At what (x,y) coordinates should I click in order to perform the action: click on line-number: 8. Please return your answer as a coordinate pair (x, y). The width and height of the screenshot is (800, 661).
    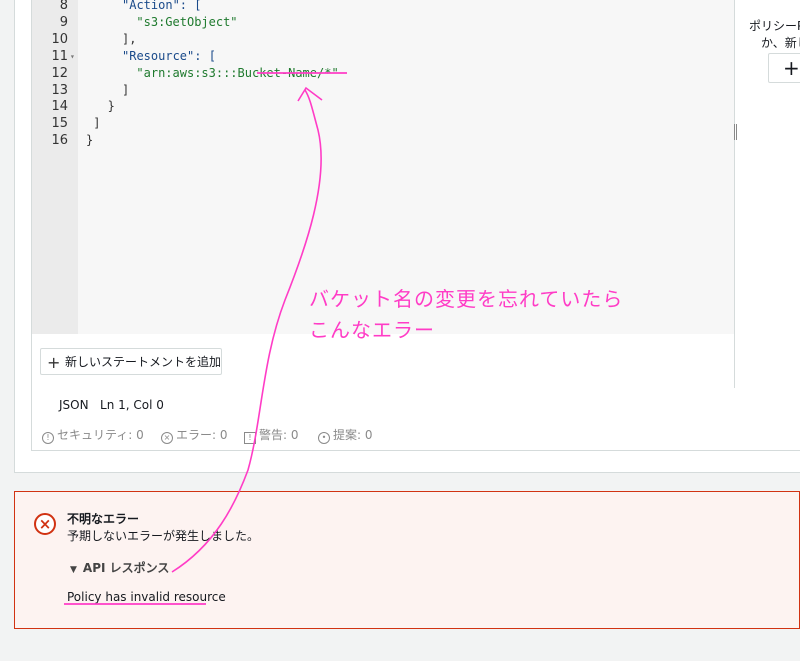
    Looking at the image, I should click on (63, 6).